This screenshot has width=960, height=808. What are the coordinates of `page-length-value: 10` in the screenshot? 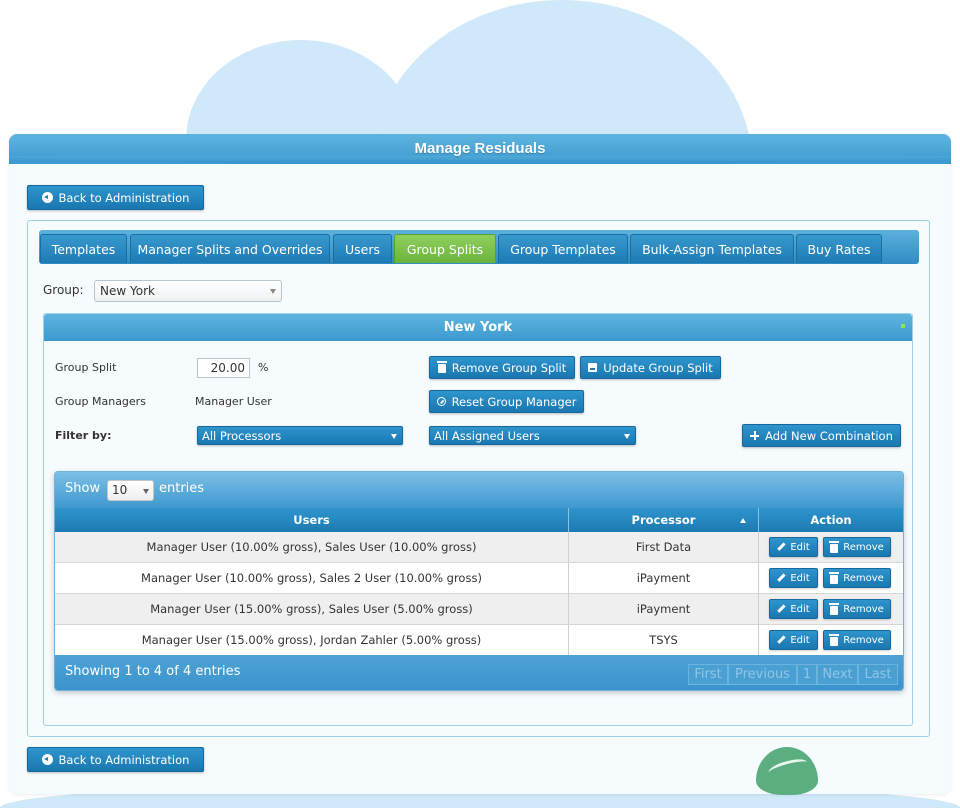 It's located at (120, 490).